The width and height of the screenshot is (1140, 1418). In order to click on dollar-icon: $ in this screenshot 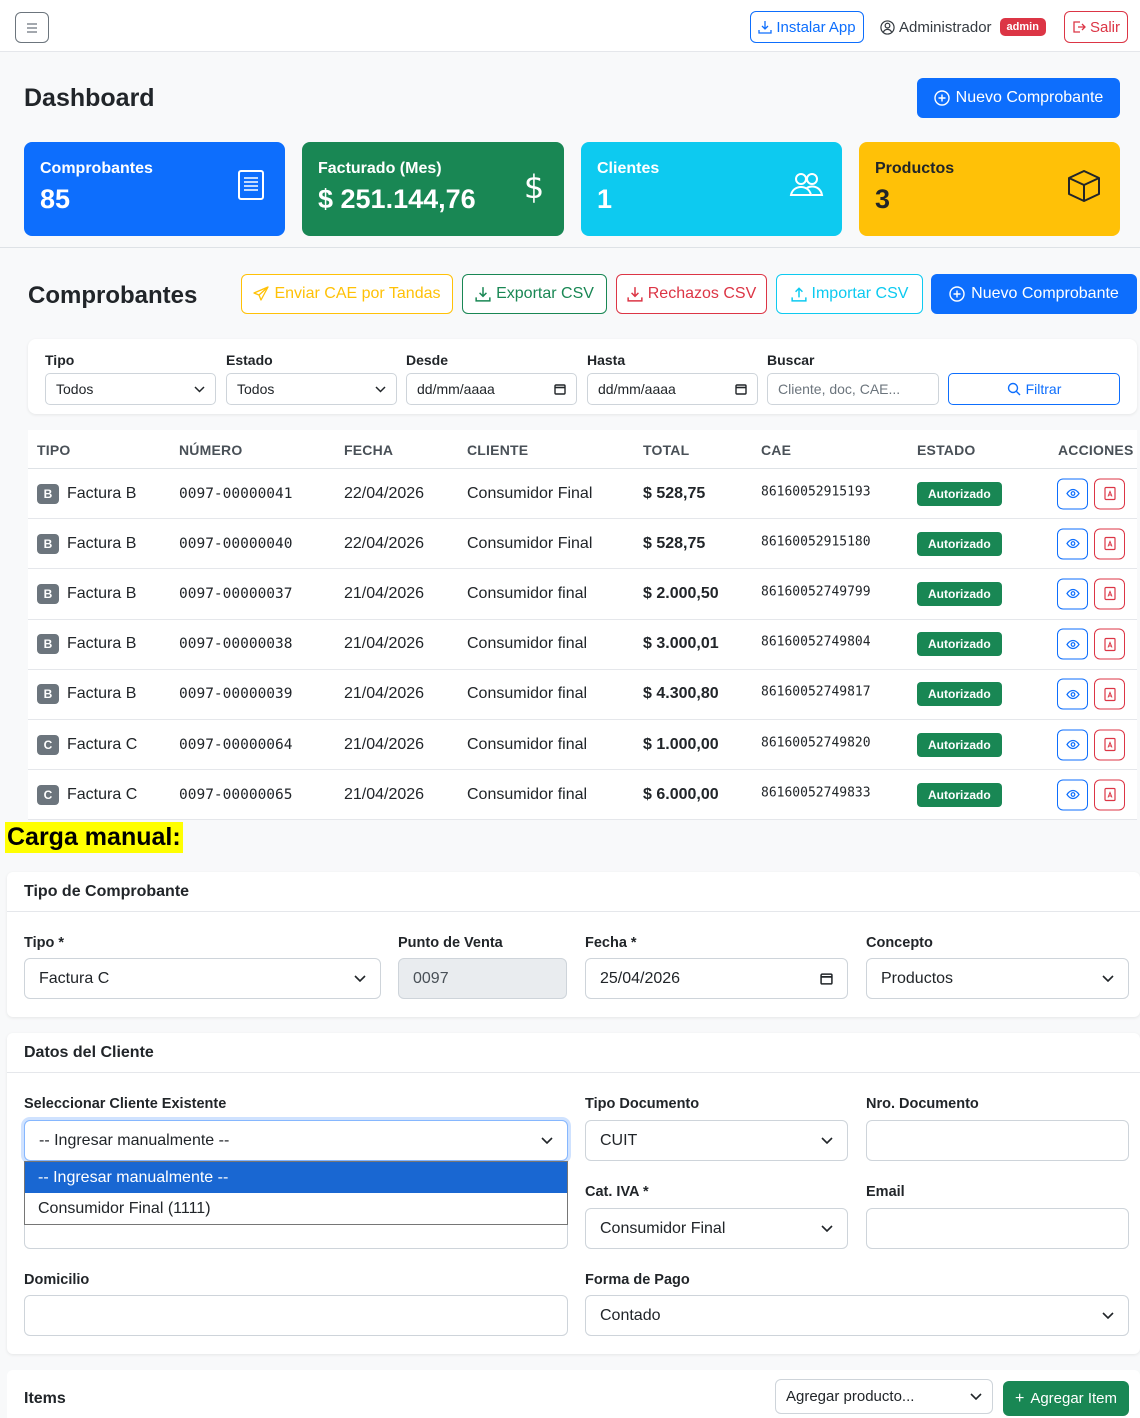, I will do `click(534, 186)`.